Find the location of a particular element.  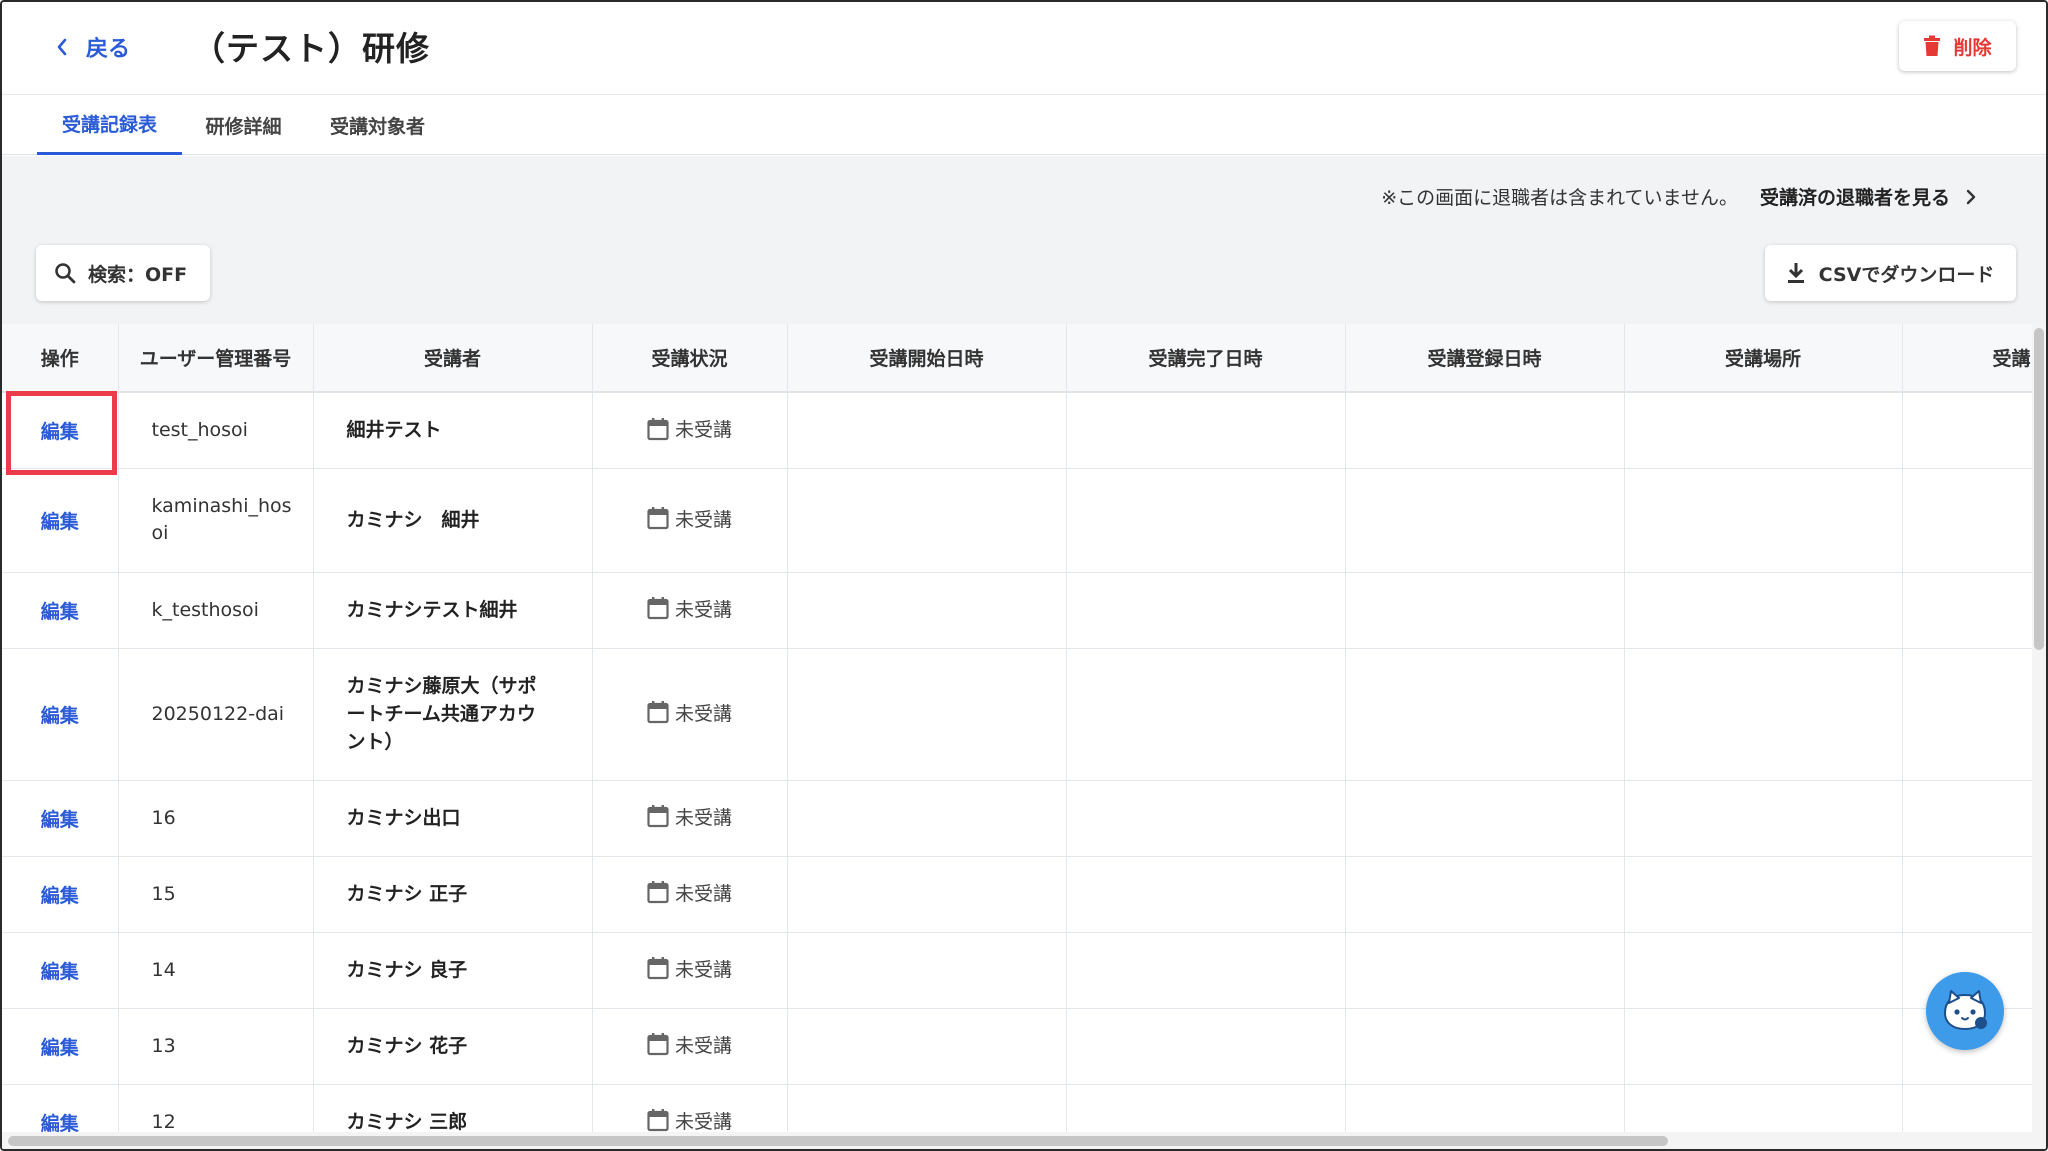

table-row: 編集 20250122-dai カミナシ藤原大（サポートチーム共通アカウント） 未受講 is located at coordinates (1017, 714).